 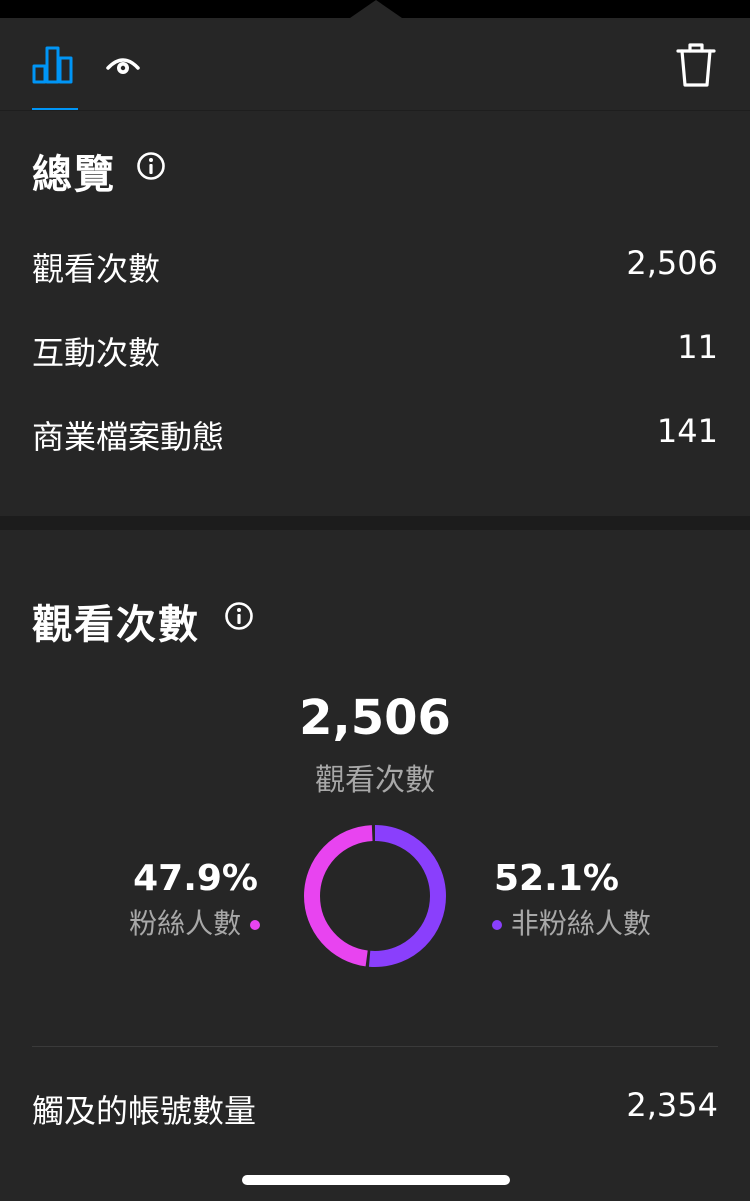 What do you see at coordinates (672, 263) in the screenshot?
I see `metric-value: 2,506` at bounding box center [672, 263].